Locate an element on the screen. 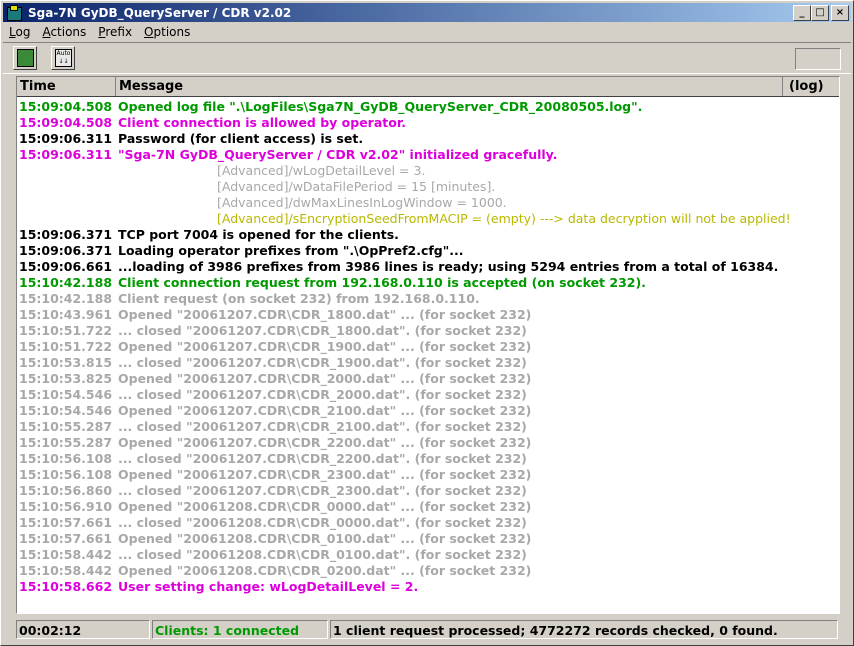  column-header-message: Message is located at coordinates (449, 86).